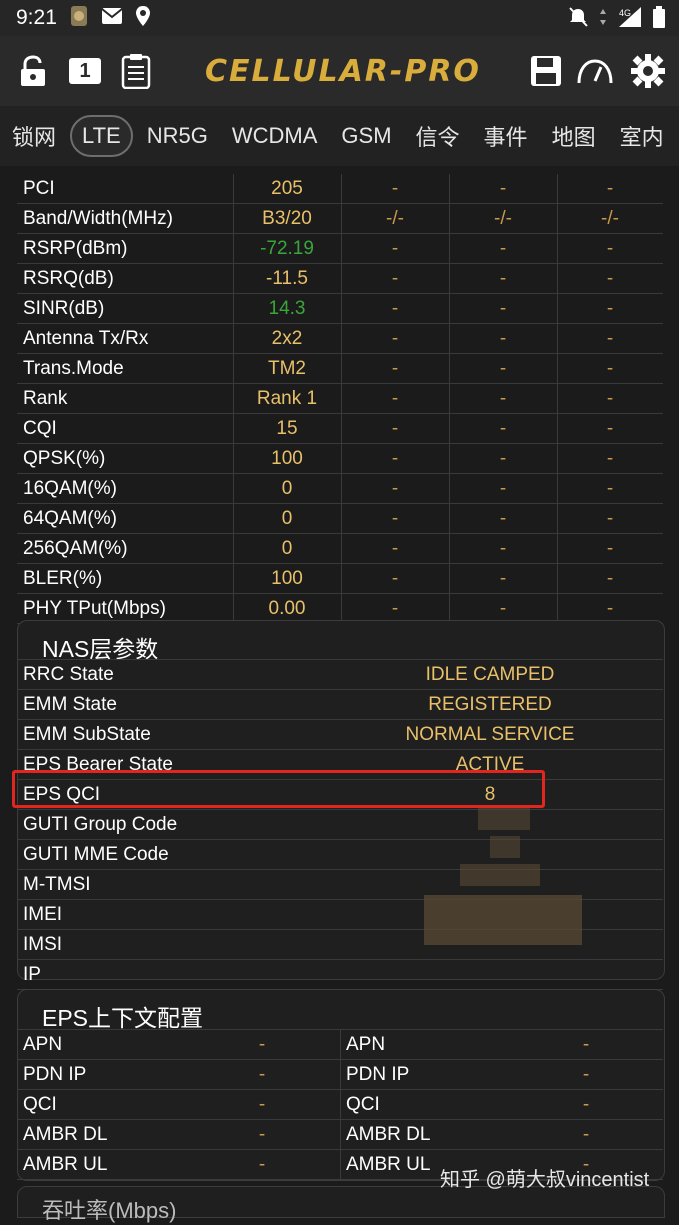  I want to click on data-transfer-icon, so click(603, 19).